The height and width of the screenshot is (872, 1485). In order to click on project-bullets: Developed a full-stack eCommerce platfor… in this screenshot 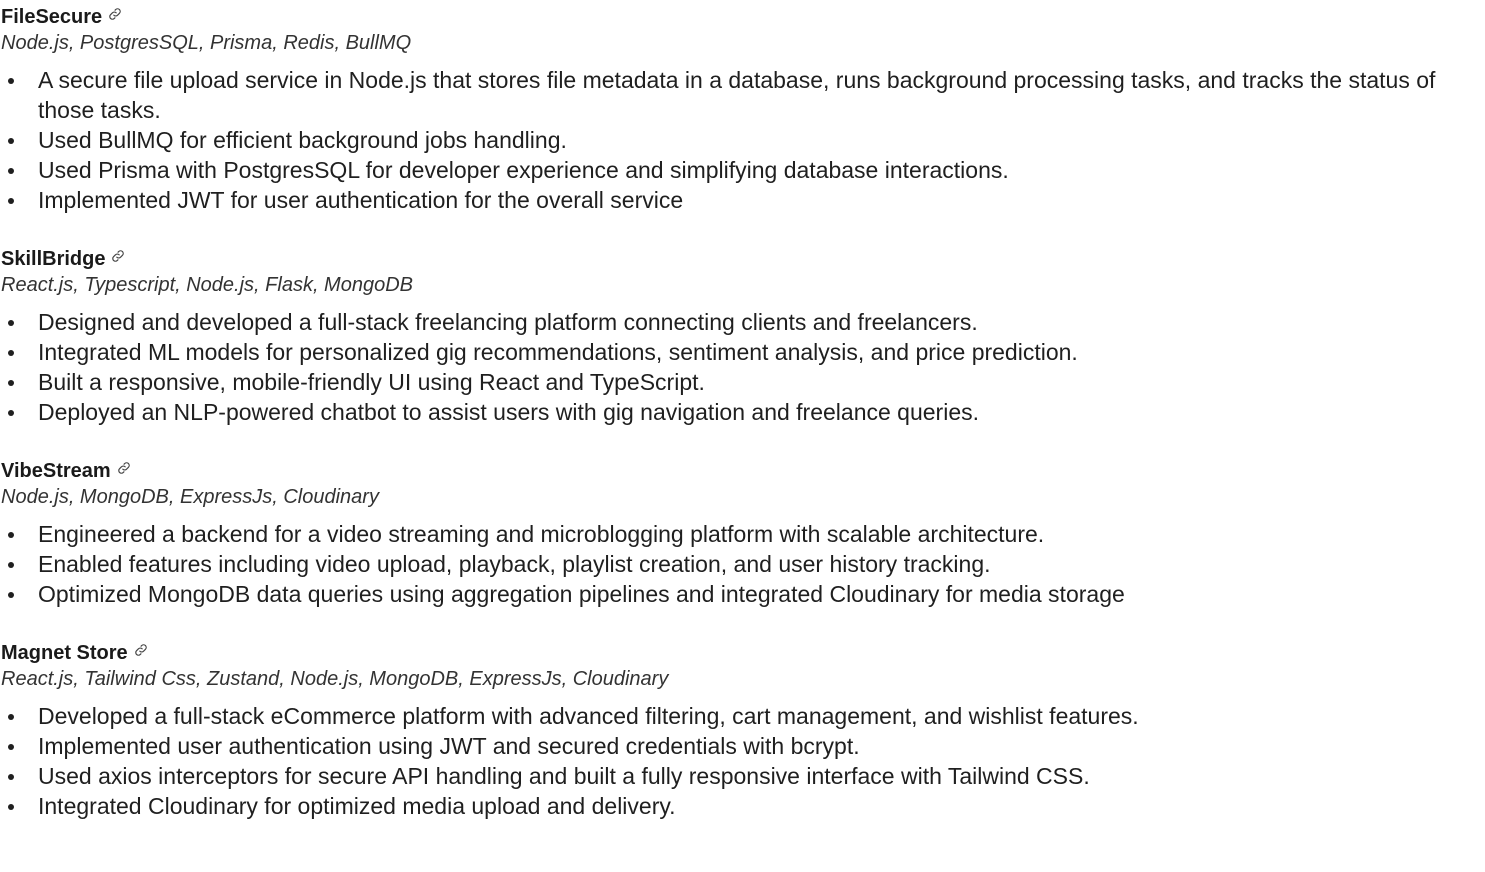, I will do `click(742, 761)`.